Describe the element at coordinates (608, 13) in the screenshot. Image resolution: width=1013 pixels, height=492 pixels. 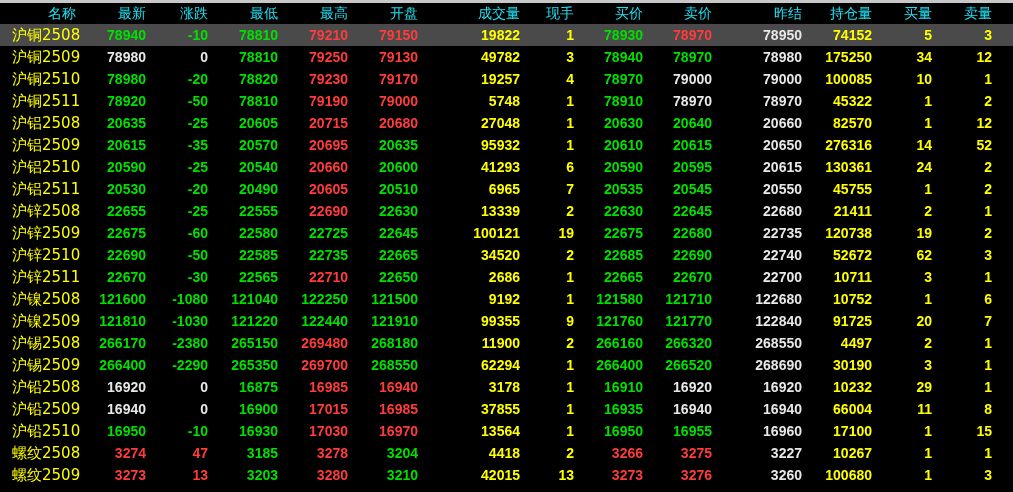
I see `column-header: 买价` at that location.